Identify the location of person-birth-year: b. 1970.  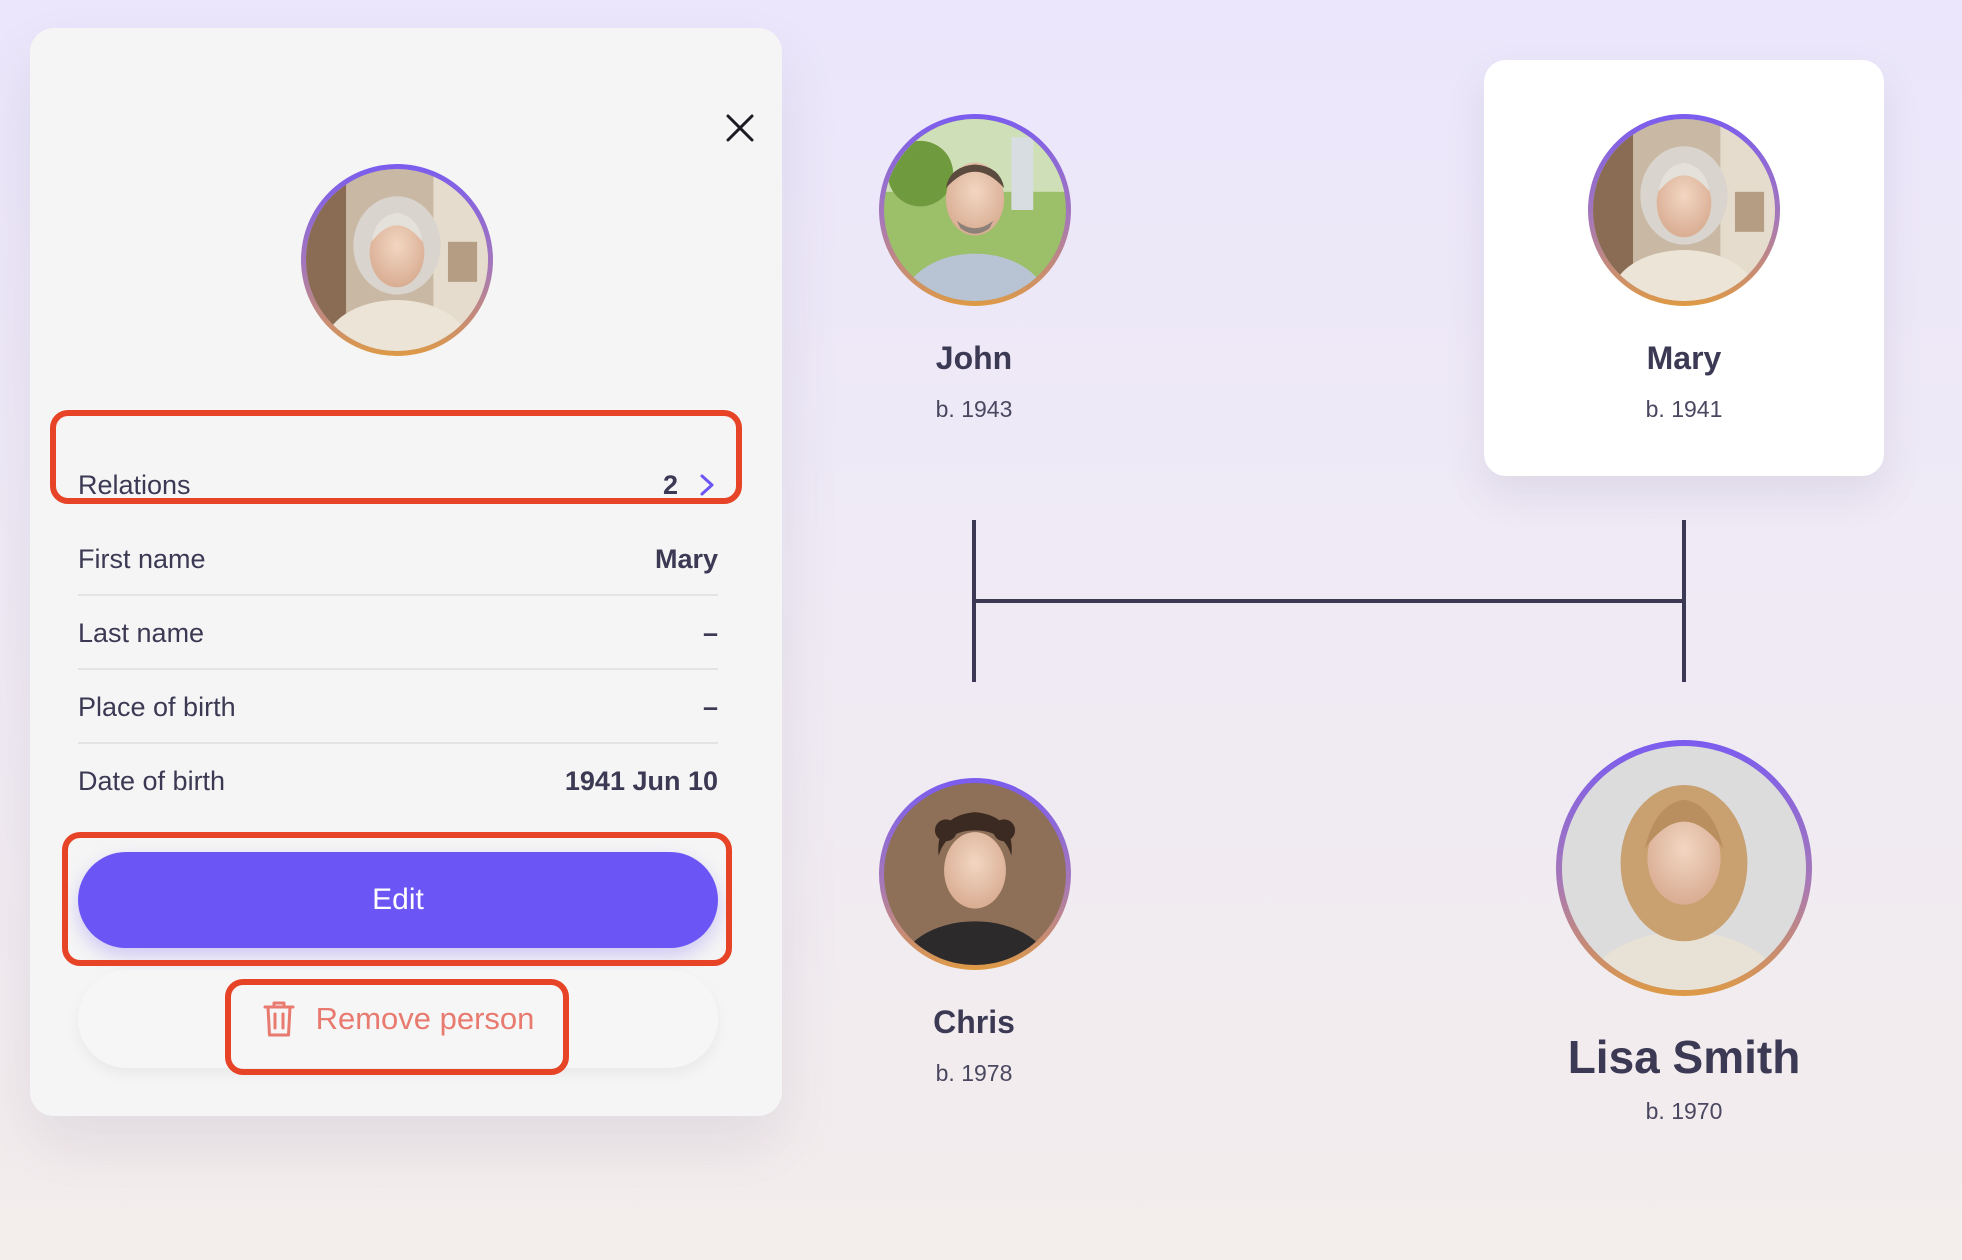
(1684, 1111).